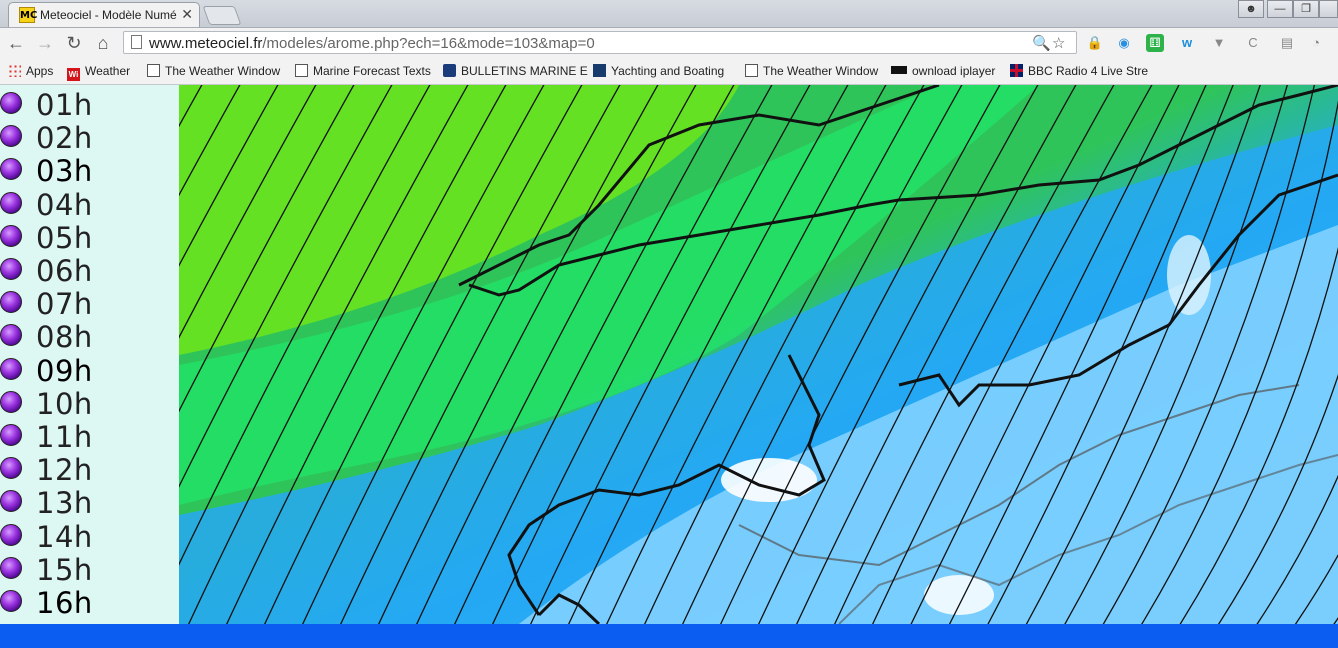  I want to click on hour-row-07h: 07h, so click(89, 303).